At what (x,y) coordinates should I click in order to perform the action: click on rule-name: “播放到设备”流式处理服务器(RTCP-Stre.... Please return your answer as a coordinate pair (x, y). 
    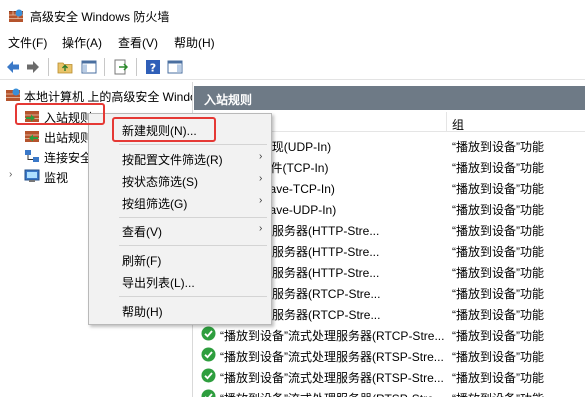
    Looking at the image, I should click on (332, 336).